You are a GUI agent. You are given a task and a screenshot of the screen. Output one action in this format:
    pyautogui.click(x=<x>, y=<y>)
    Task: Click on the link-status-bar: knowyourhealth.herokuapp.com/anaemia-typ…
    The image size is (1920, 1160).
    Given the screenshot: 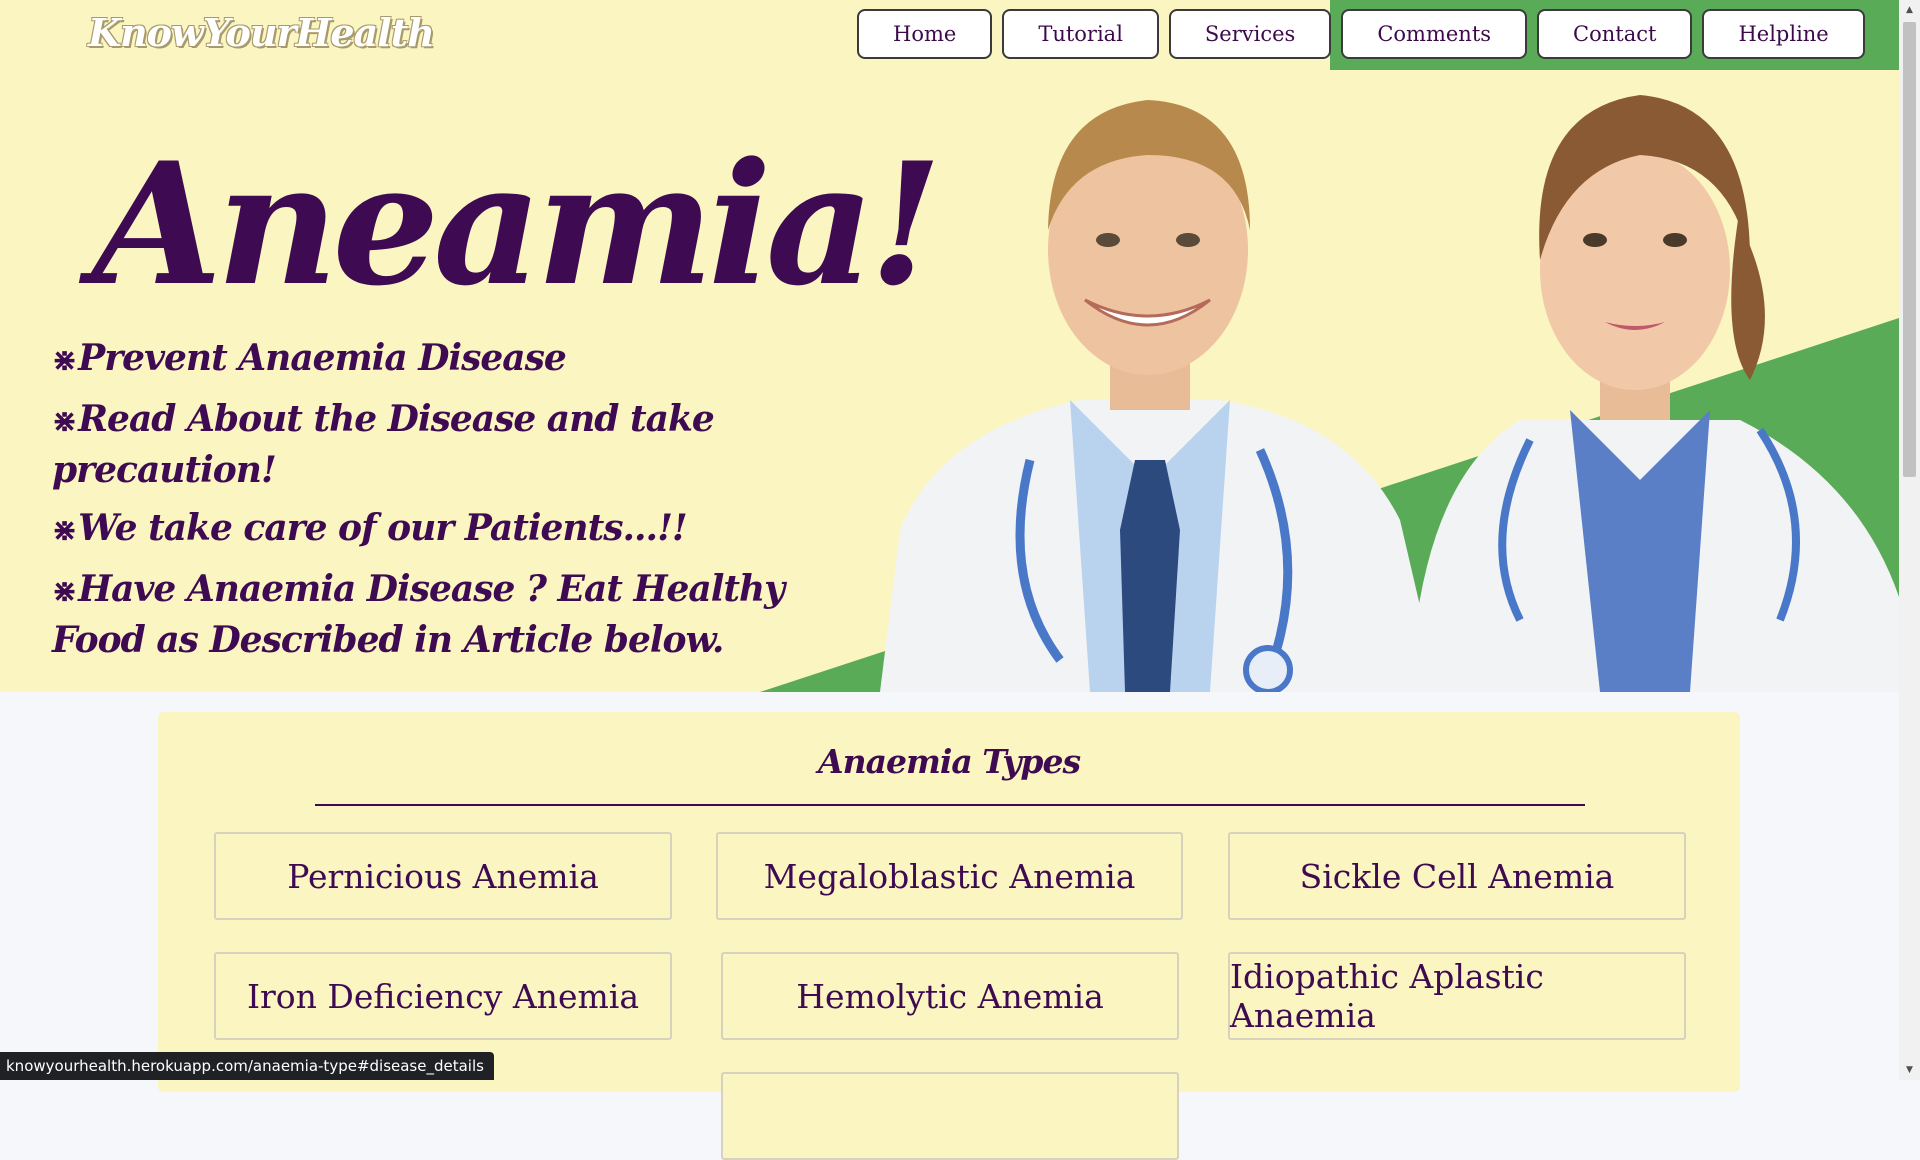 What is the action you would take?
    pyautogui.click(x=247, y=1066)
    